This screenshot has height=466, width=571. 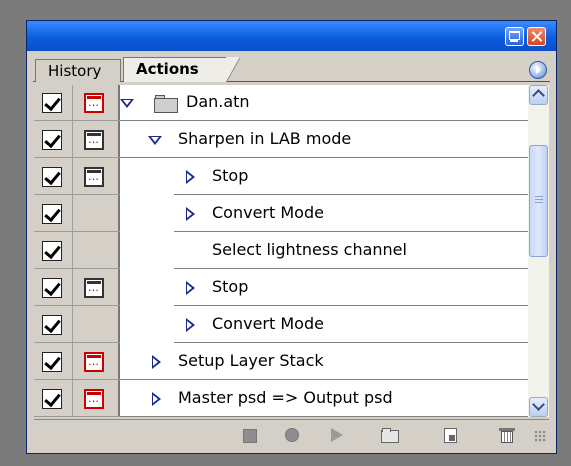 I want to click on stop-icon, so click(x=249, y=435).